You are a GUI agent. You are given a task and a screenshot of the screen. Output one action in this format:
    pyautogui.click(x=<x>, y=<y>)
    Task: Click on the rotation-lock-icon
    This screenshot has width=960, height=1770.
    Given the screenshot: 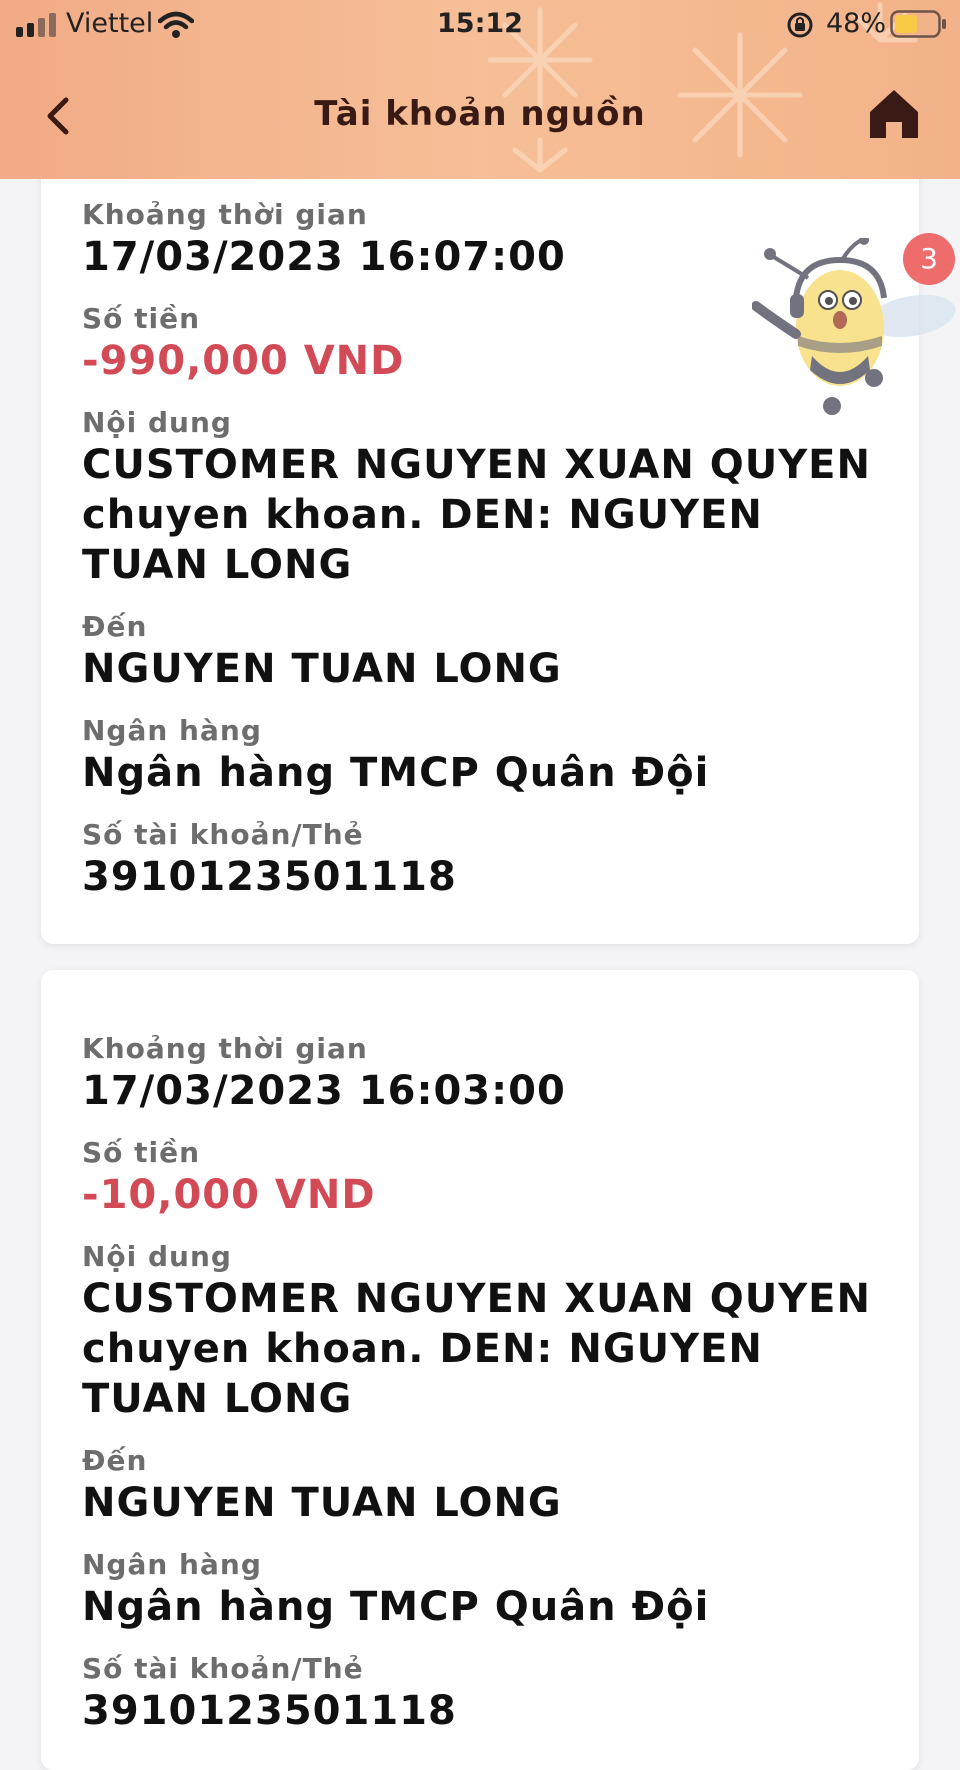 What is the action you would take?
    pyautogui.click(x=800, y=25)
    